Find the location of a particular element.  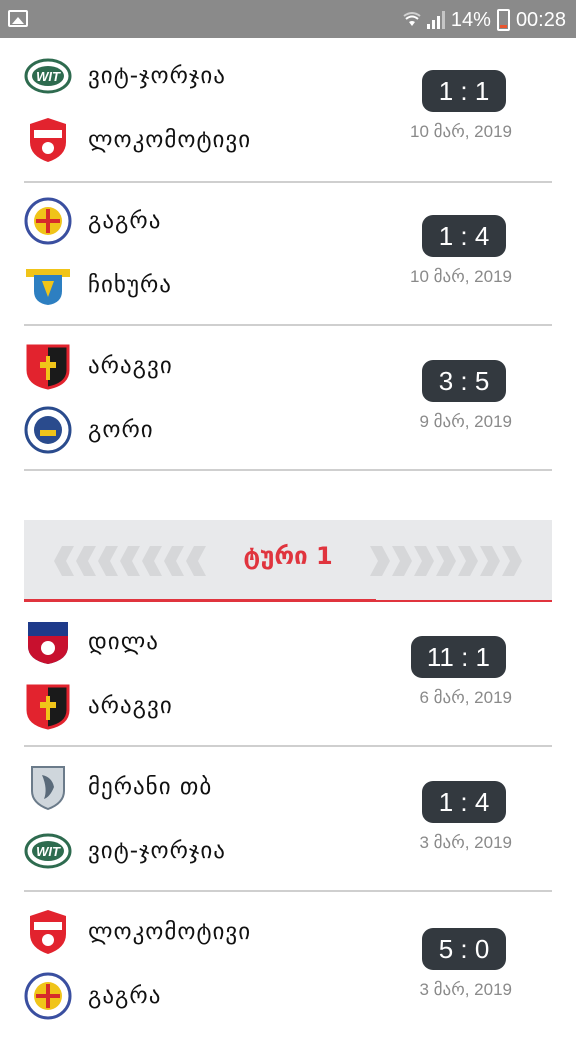

away-team: WIT ვიტ-ჯორჯია is located at coordinates (125, 851).